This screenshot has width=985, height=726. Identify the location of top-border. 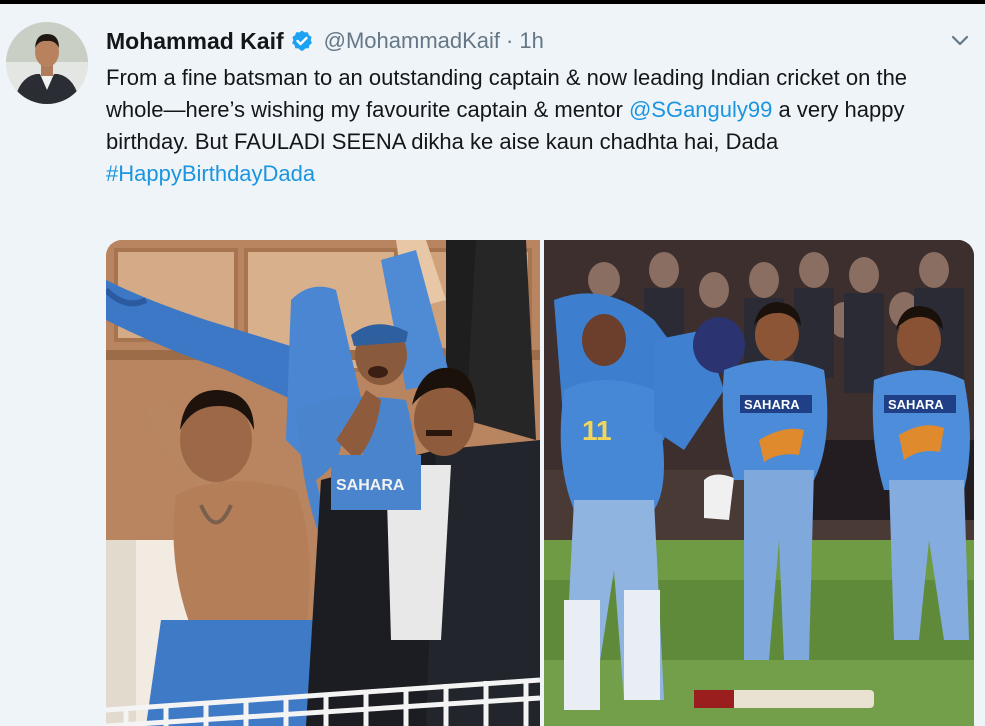
(492, 2).